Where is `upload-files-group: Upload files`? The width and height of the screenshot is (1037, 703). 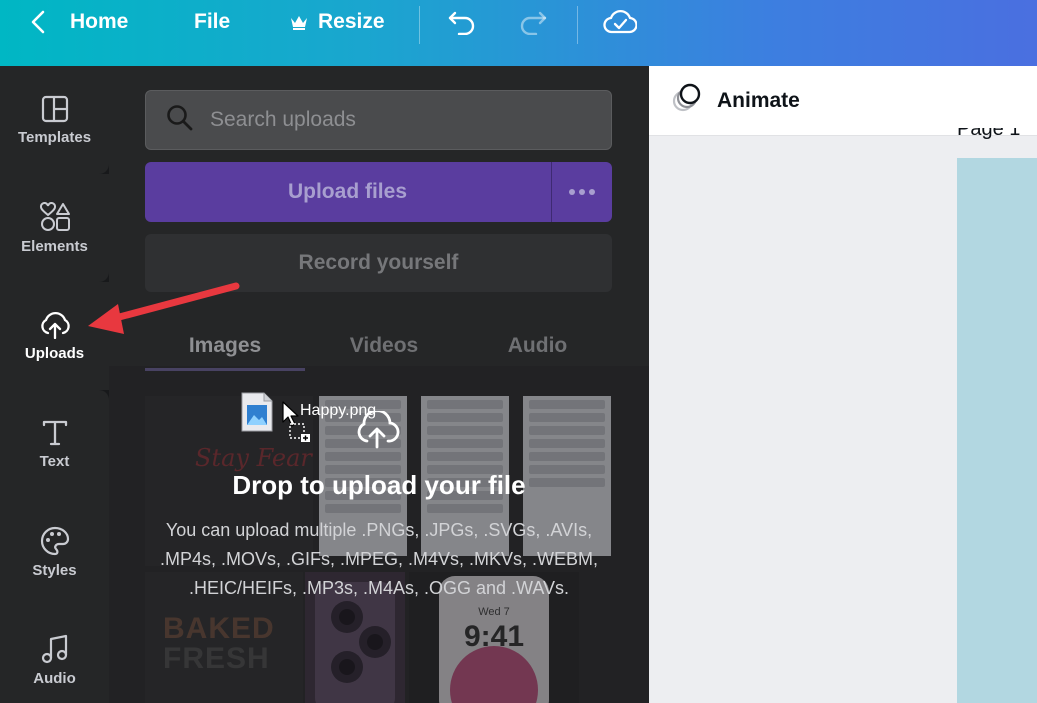
upload-files-group: Upload files is located at coordinates (378, 192).